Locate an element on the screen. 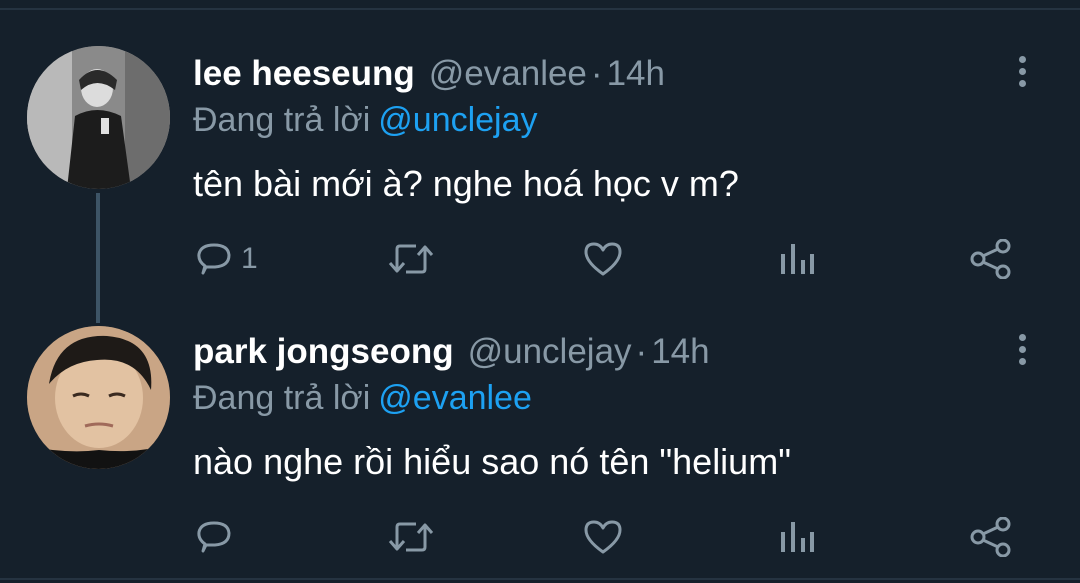 This screenshot has height=583, width=1080. tweet-header: park jongseong @unclejay · 14h is located at coordinates (451, 352).